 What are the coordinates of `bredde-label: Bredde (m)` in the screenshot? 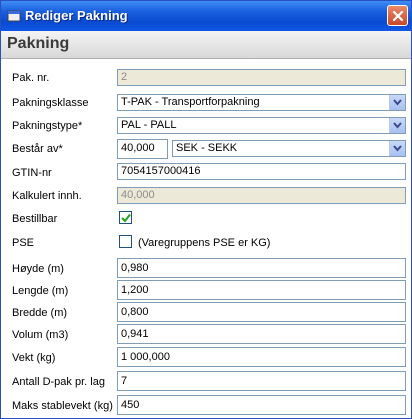 It's located at (40, 313).